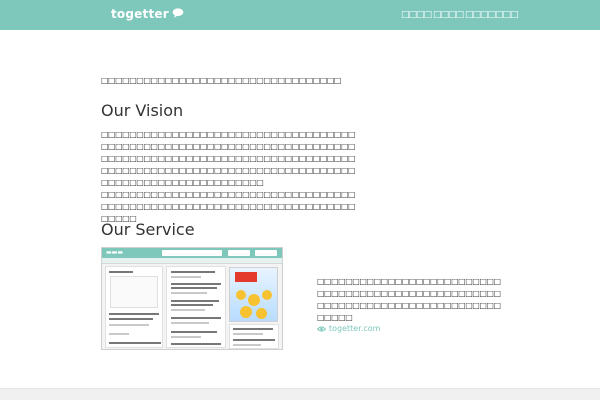 Image resolution: width=600 pixels, height=400 pixels. I want to click on screenshot-subnav, so click(192, 261).